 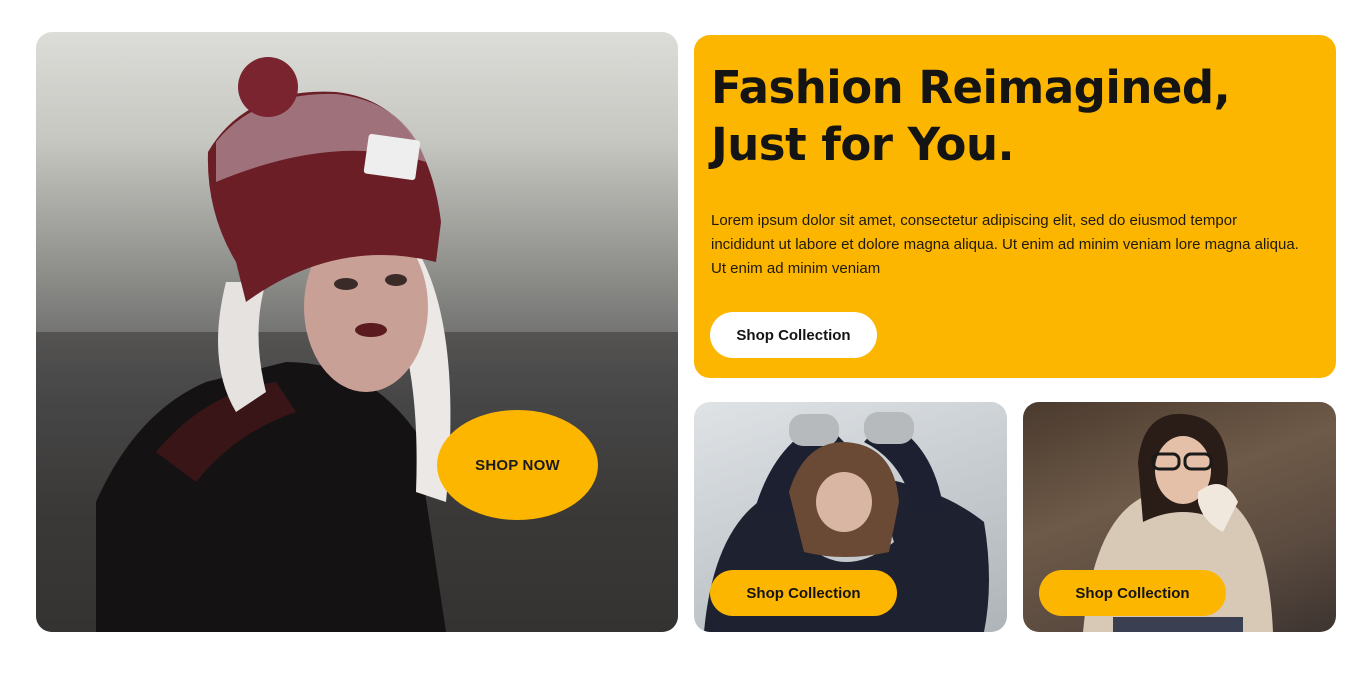 I want to click on collection-card-2: Shop Collection, so click(x=1179, y=517).